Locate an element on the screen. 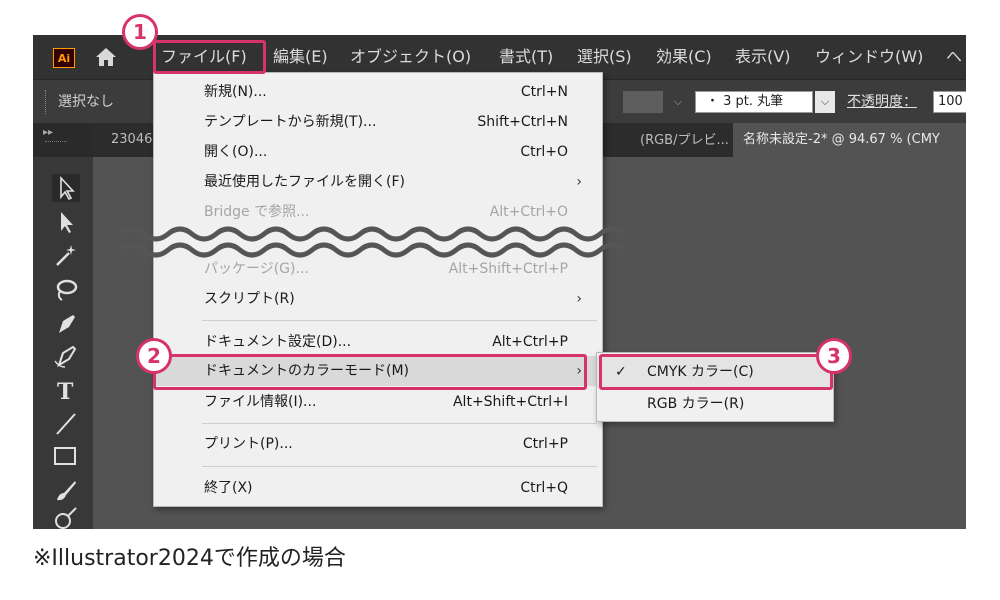 The width and height of the screenshot is (1000, 600). collapse-icon: ▸▸ is located at coordinates (48, 132).